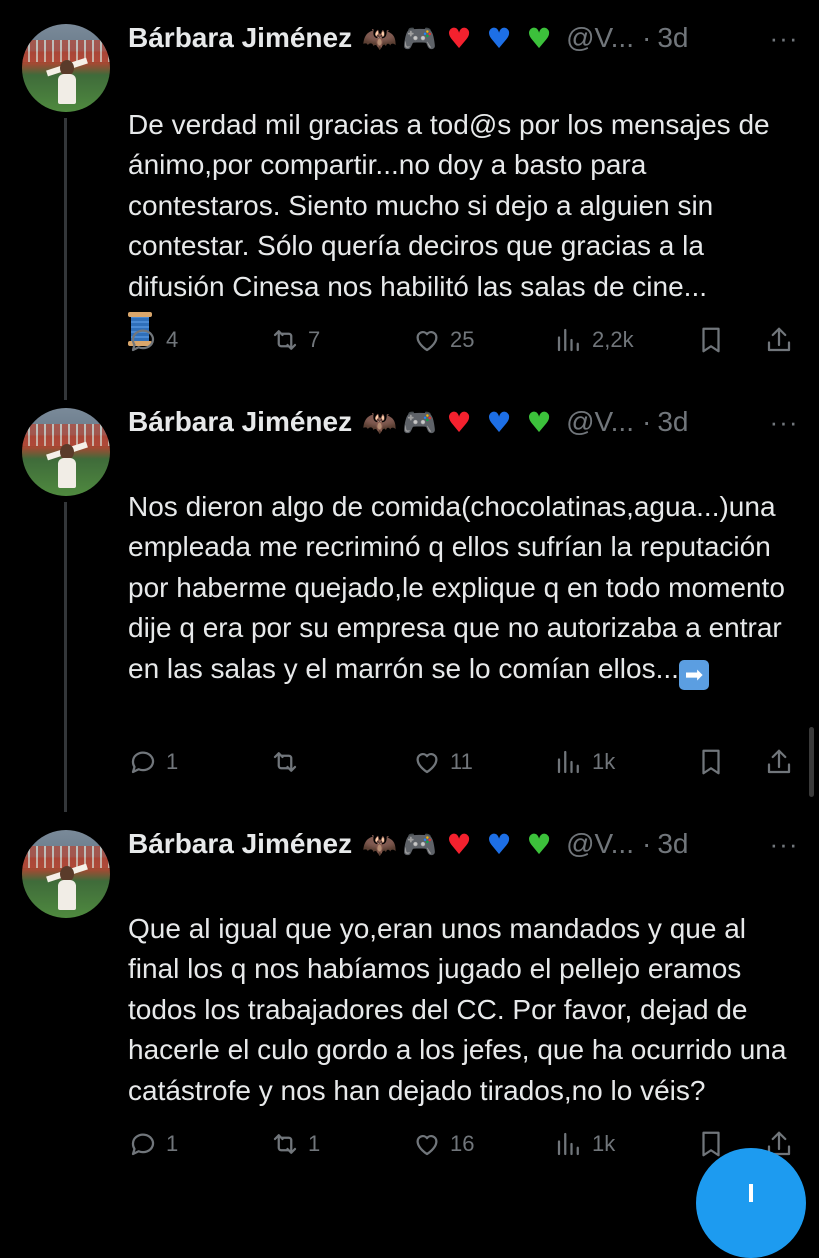 This screenshot has height=1258, width=819. Describe the element at coordinates (751, 1193) in the screenshot. I see `compose-plus-icon` at that location.